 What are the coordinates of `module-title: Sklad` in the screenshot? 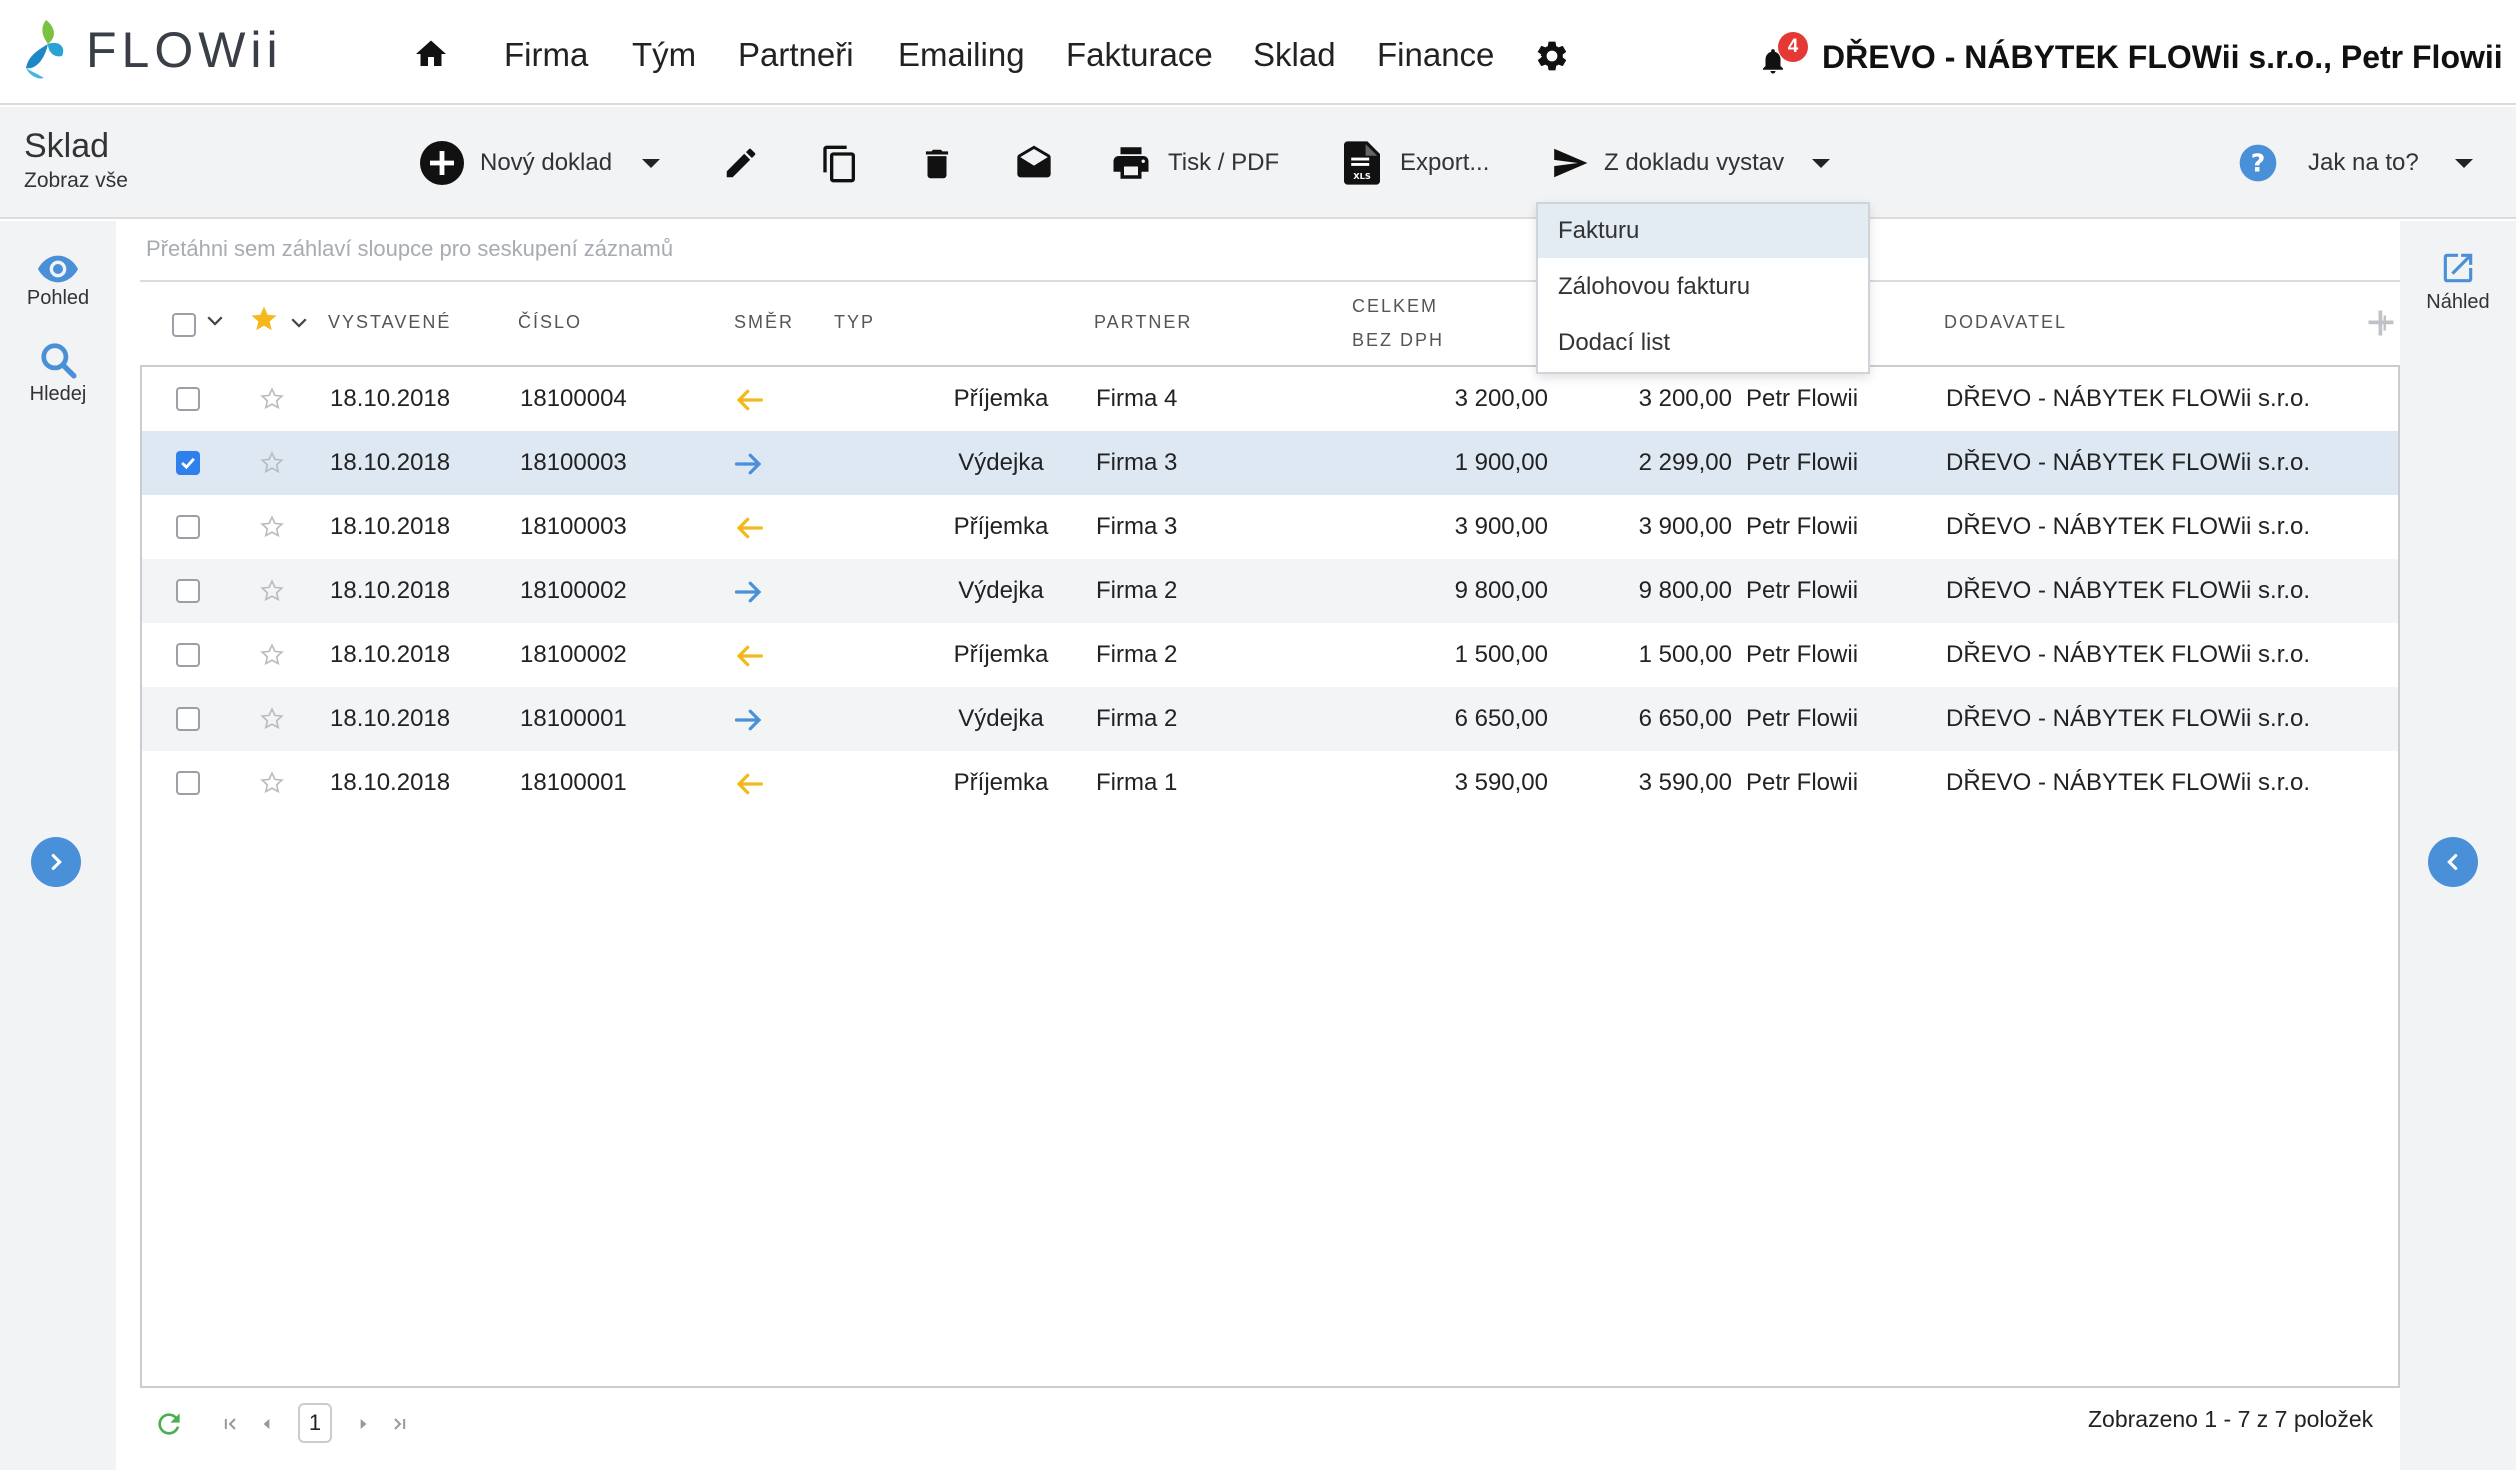 It's located at (67, 146).